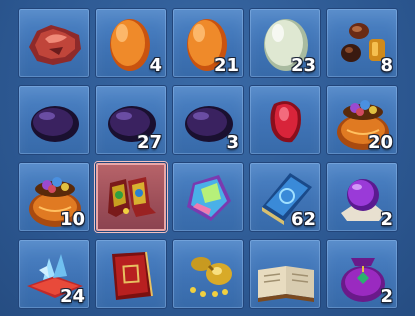 Image resolution: width=415 pixels, height=316 pixels. What do you see at coordinates (131, 120) in the screenshot?
I see `inventory-slot: 27` at bounding box center [131, 120].